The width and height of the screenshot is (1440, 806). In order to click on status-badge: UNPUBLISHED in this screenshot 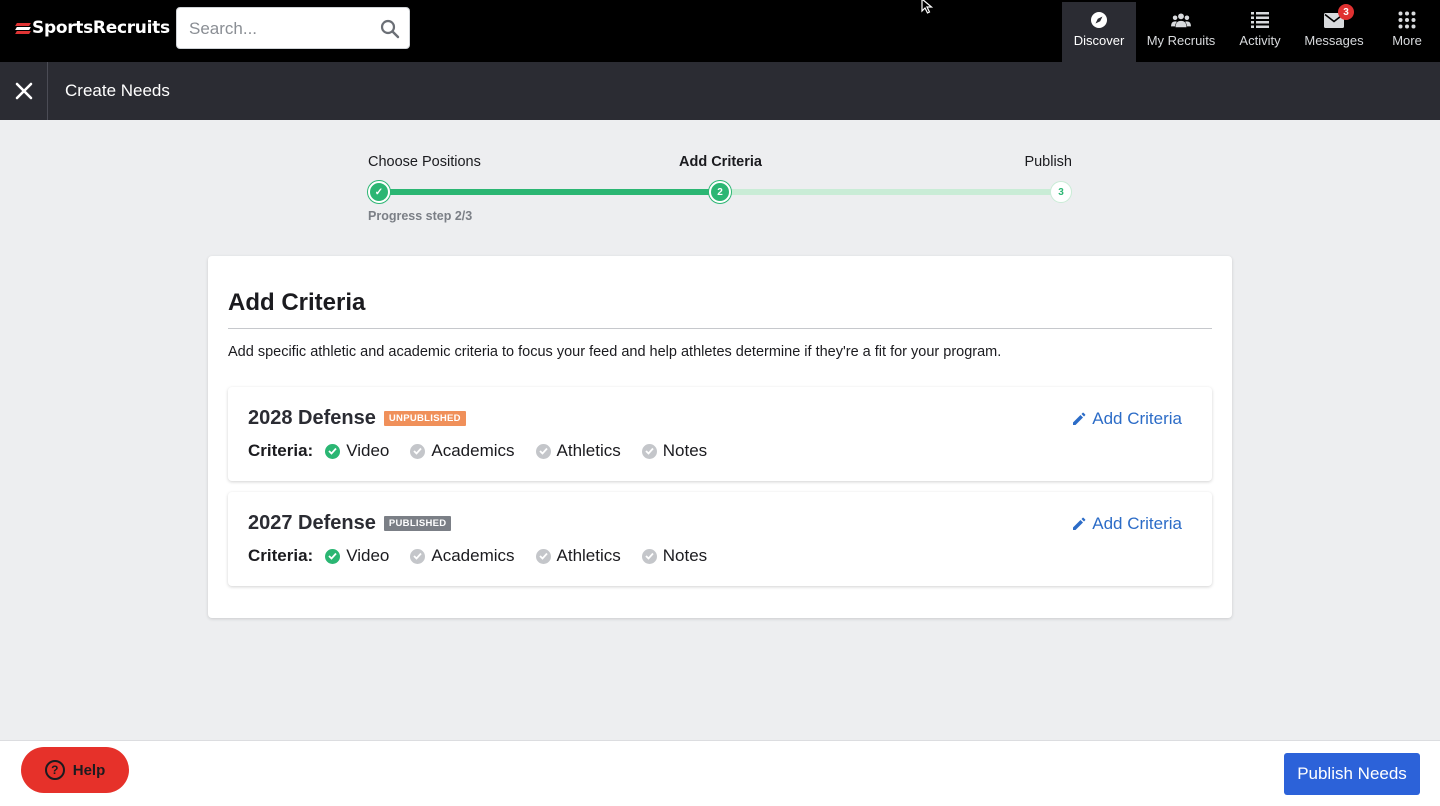, I will do `click(424, 418)`.